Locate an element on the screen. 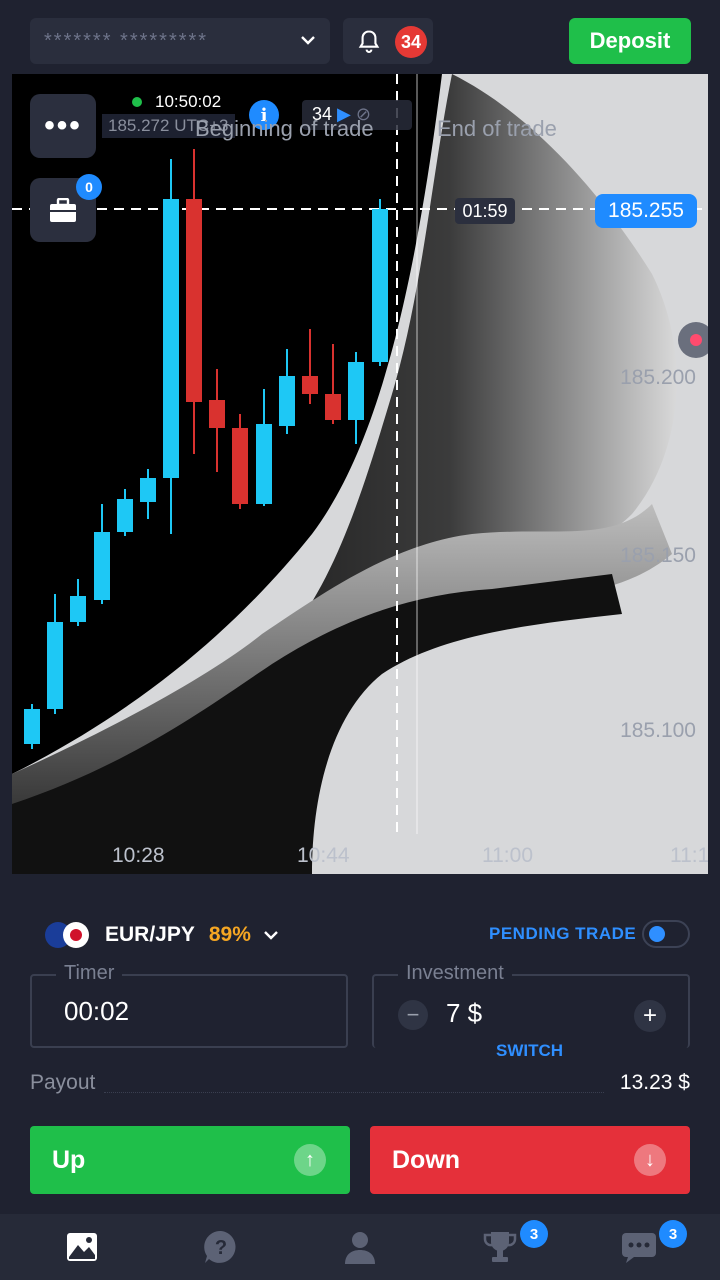 The height and width of the screenshot is (1280, 720). nav-chart is located at coordinates (82, 1247).